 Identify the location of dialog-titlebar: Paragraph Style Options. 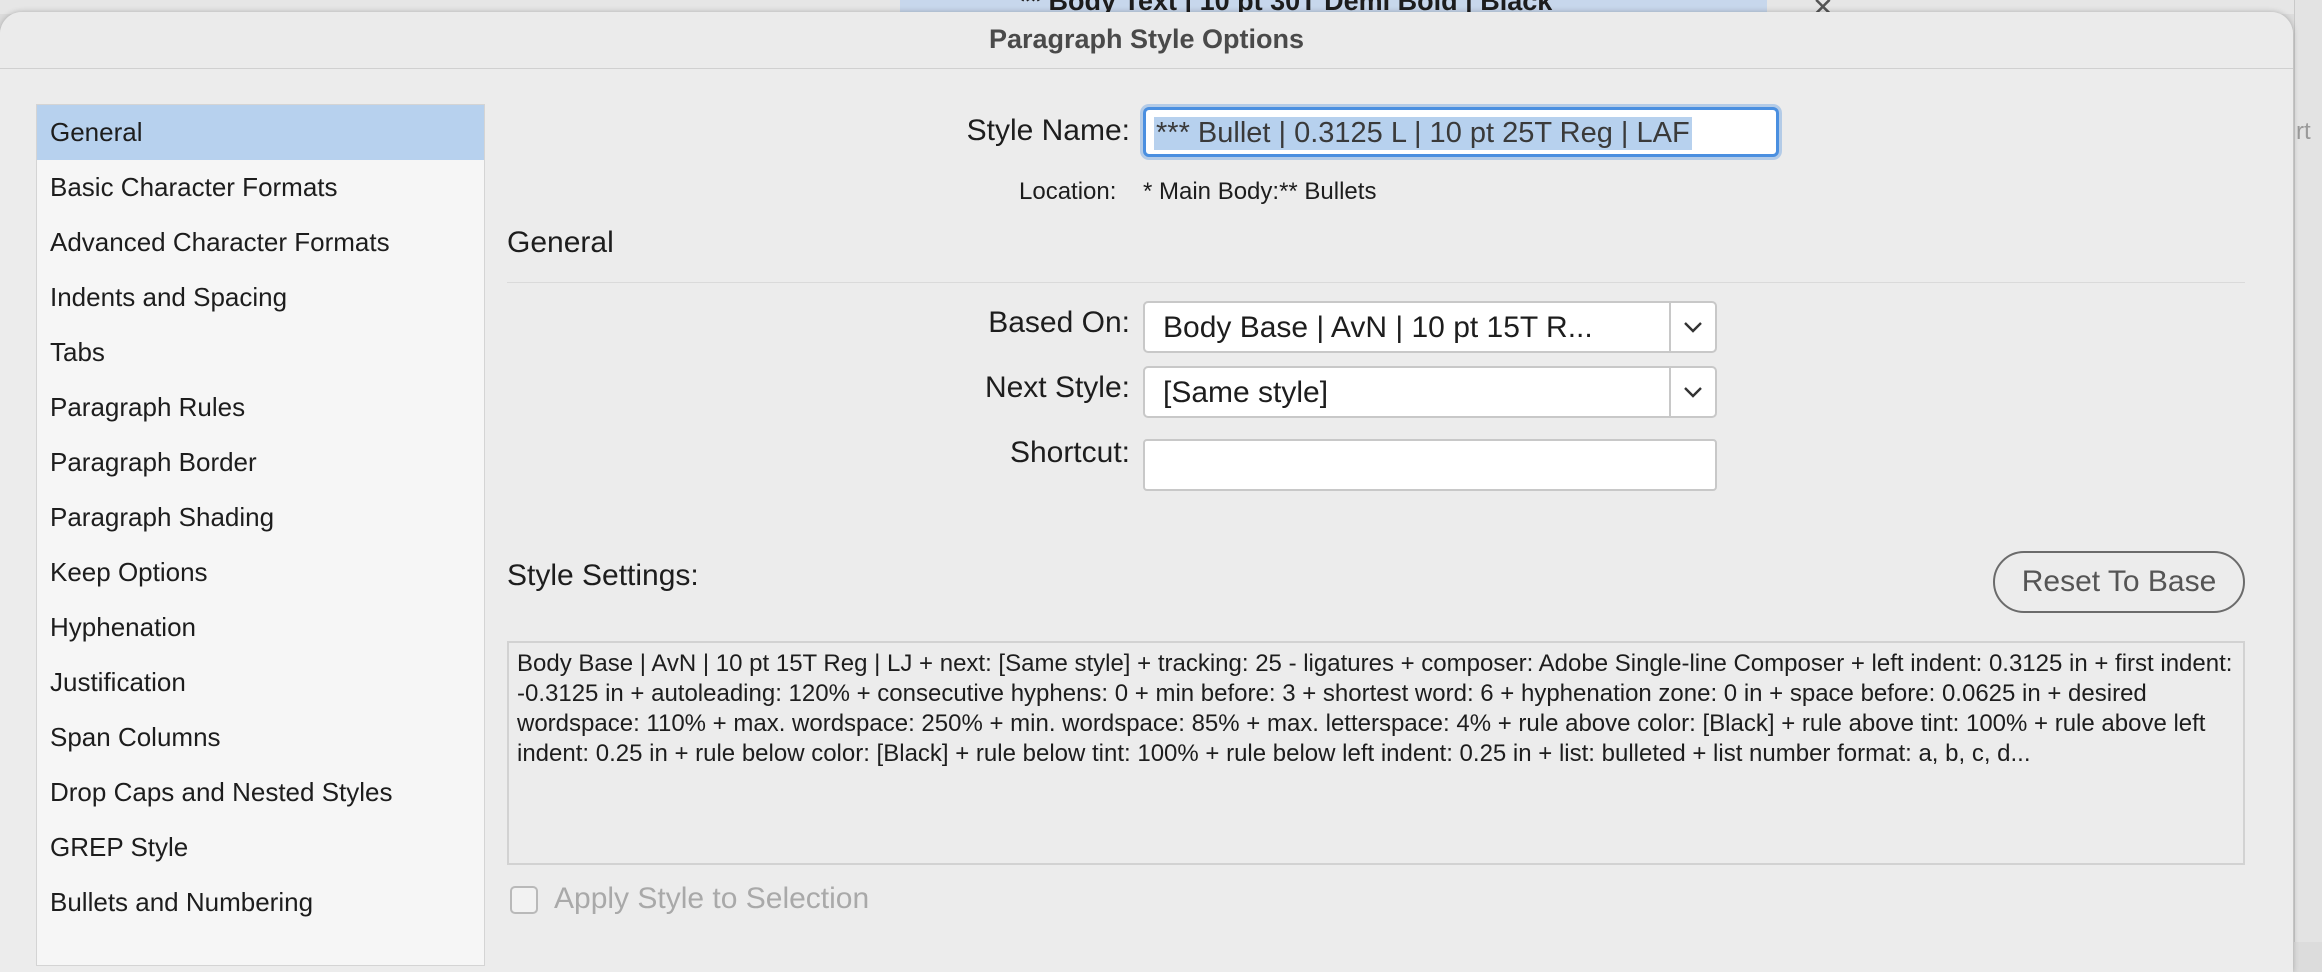
(1146, 40).